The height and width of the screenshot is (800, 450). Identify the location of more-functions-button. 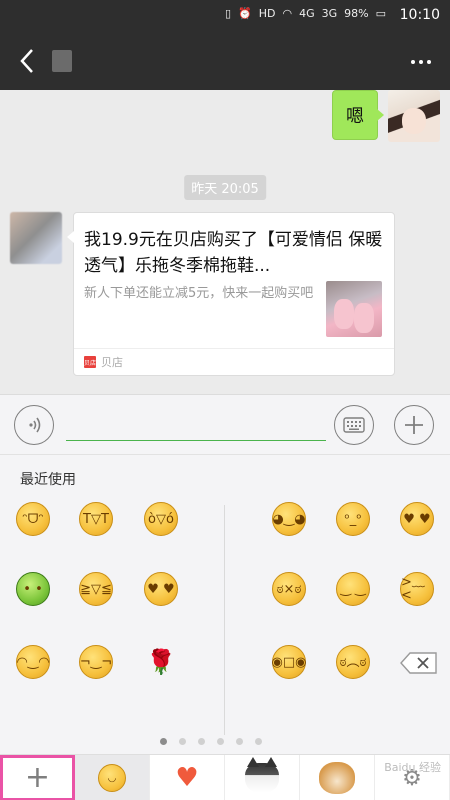
(414, 425).